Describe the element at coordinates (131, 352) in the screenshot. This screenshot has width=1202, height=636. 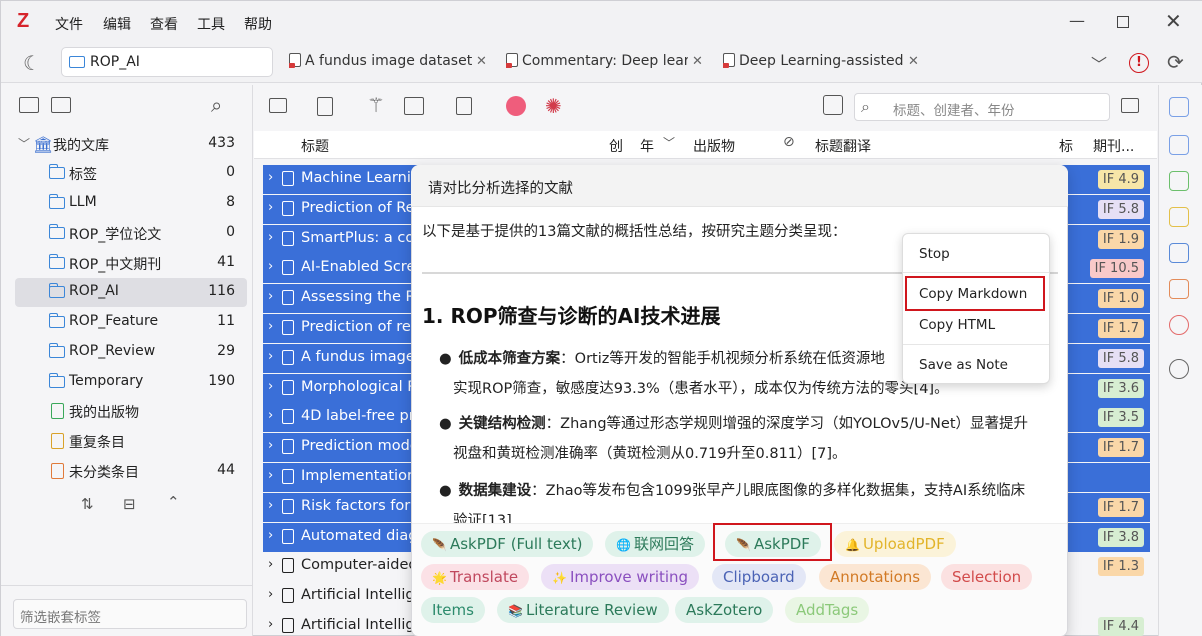
I see `collection-item: ROP_Review 29` at that location.